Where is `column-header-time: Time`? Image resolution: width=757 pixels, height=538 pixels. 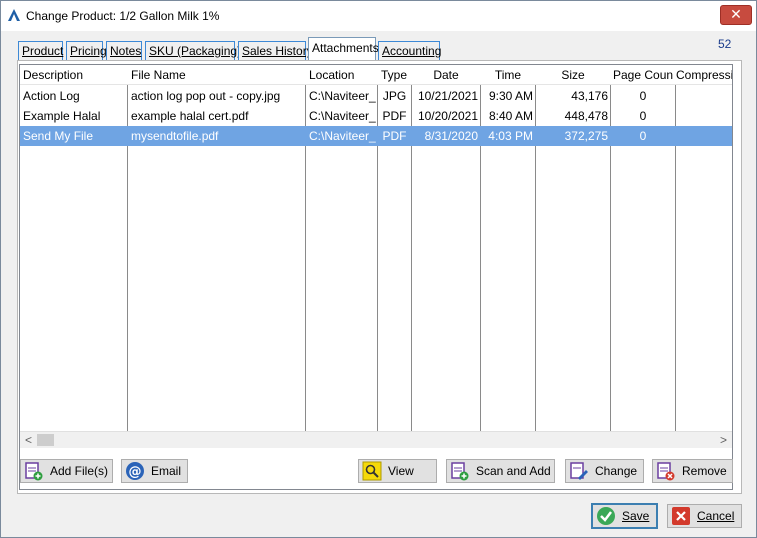
column-header-time: Time is located at coordinates (508, 75).